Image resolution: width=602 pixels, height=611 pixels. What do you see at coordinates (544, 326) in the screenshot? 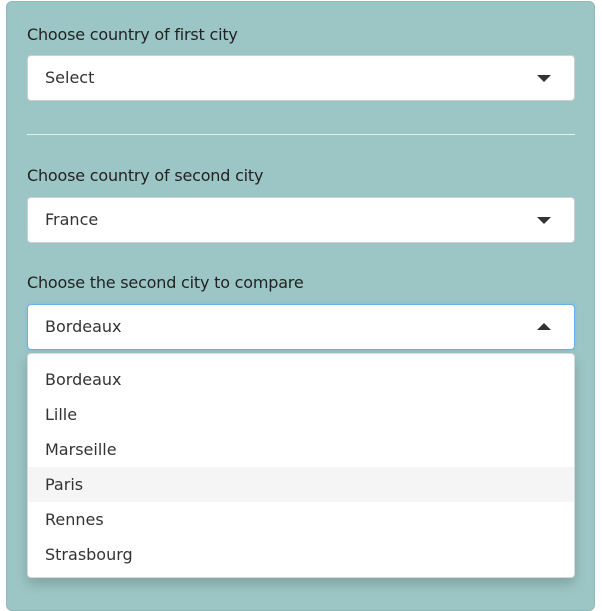
I see `chevron-up-icon` at bounding box center [544, 326].